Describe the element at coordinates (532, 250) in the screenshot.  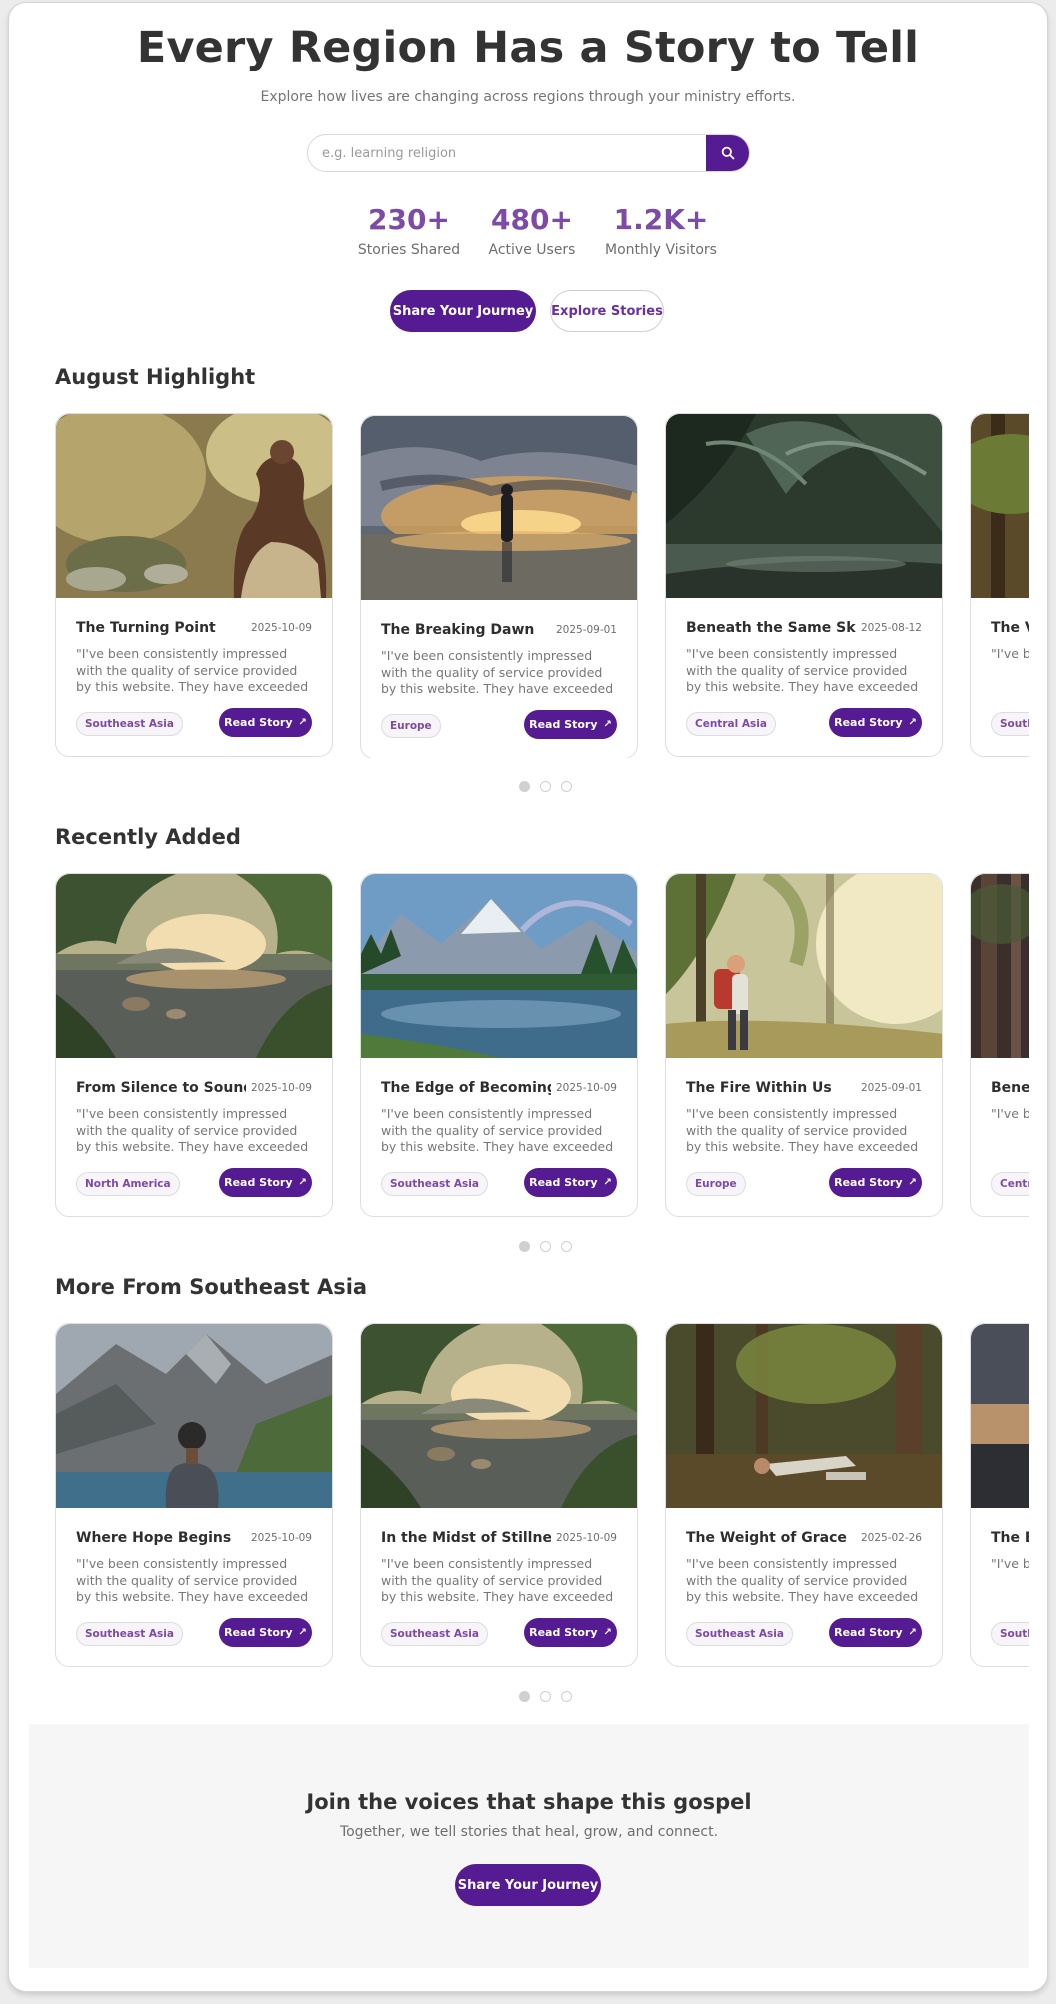
I see `stat-label: Active Users` at that location.